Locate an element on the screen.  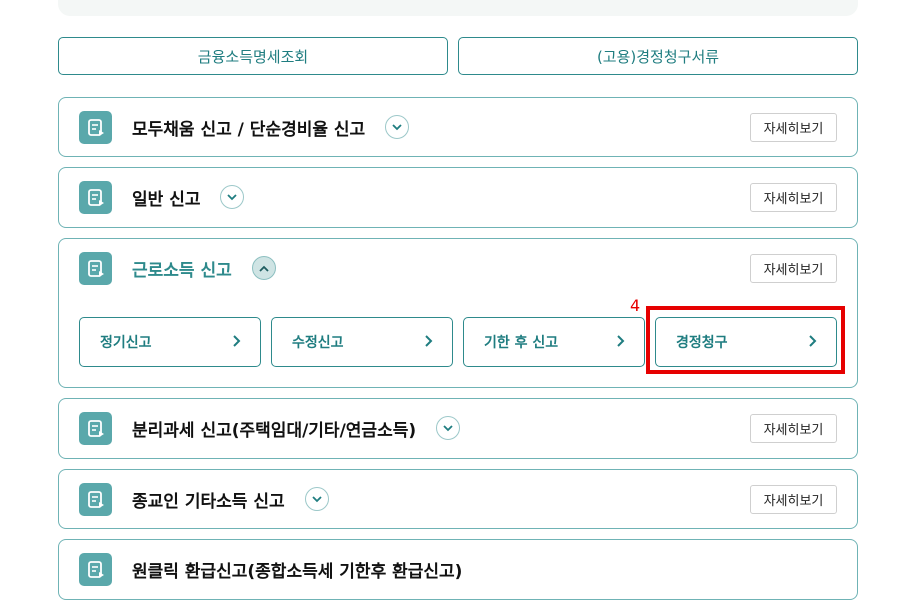
button-label: 수정신고 is located at coordinates (318, 343).